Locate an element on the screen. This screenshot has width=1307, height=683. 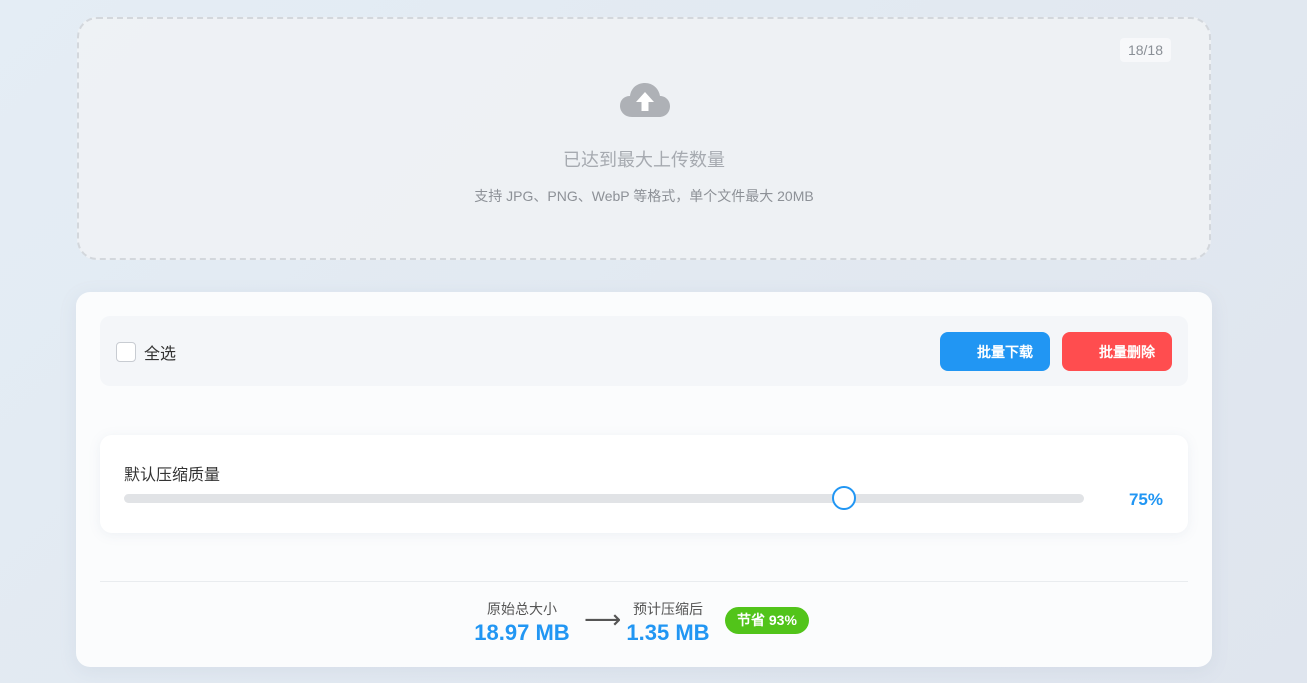
cloud-upload-icon is located at coordinates (645, 100).